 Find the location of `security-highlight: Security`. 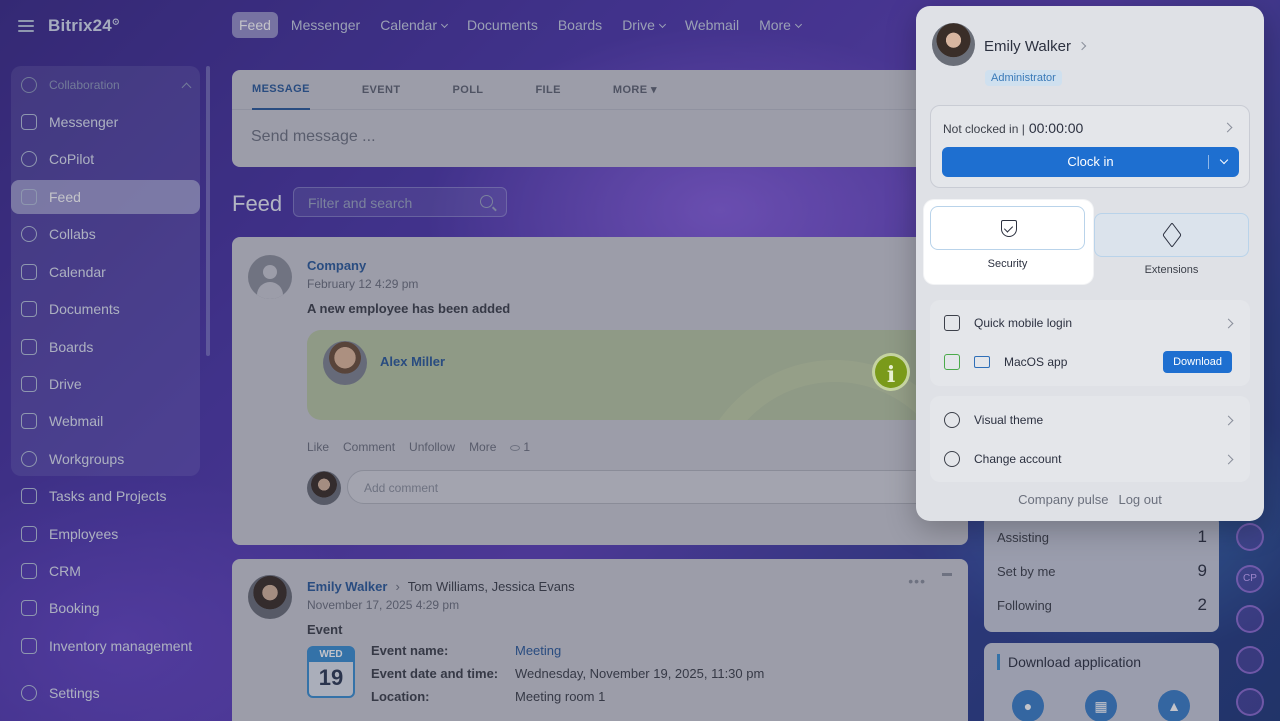

security-highlight: Security is located at coordinates (1008, 242).